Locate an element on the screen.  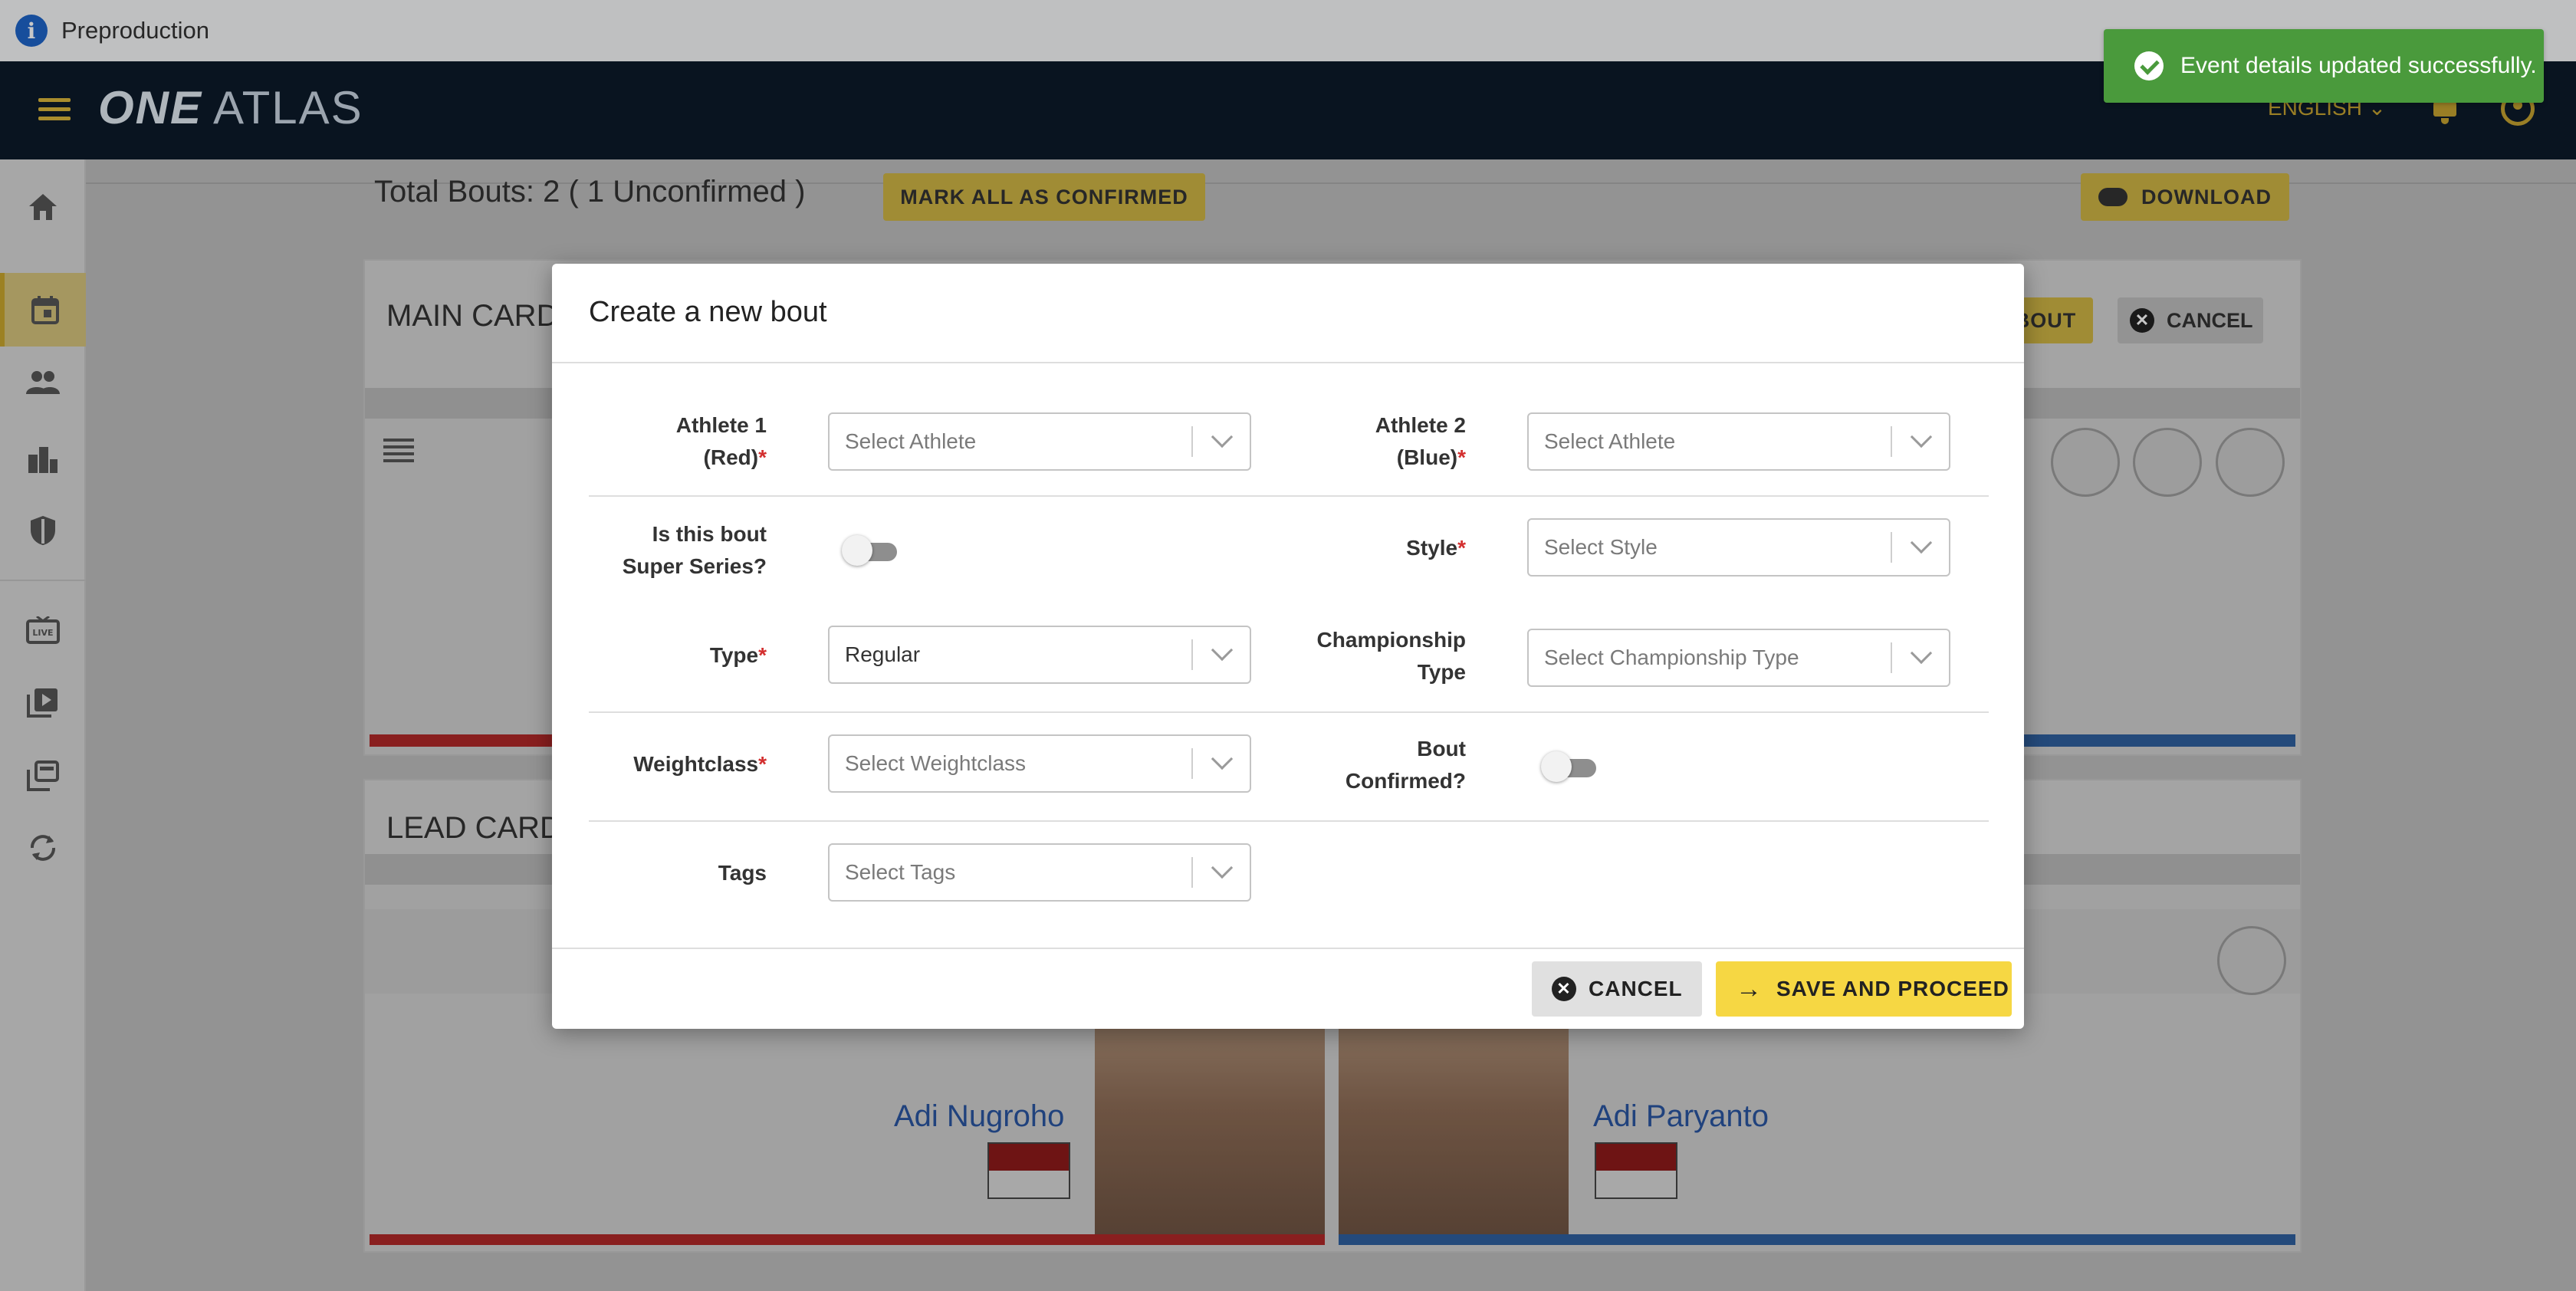
super-series-label: Is this bout Super Series? is located at coordinates (667, 551).